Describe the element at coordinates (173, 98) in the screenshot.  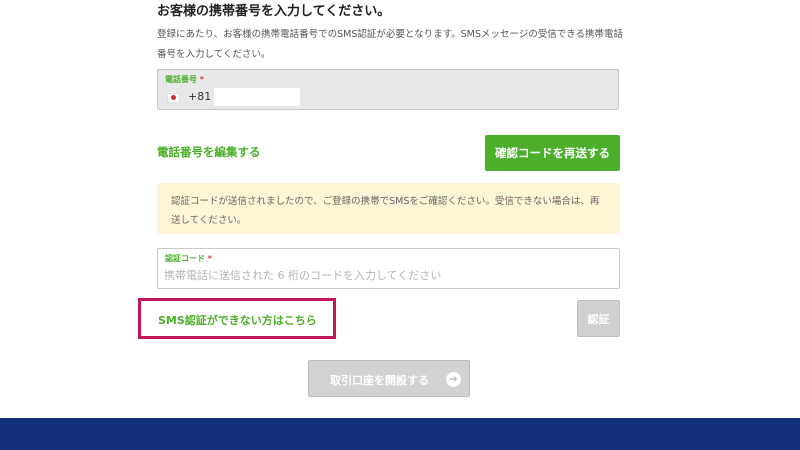
I see `japan-flag-icon` at that location.